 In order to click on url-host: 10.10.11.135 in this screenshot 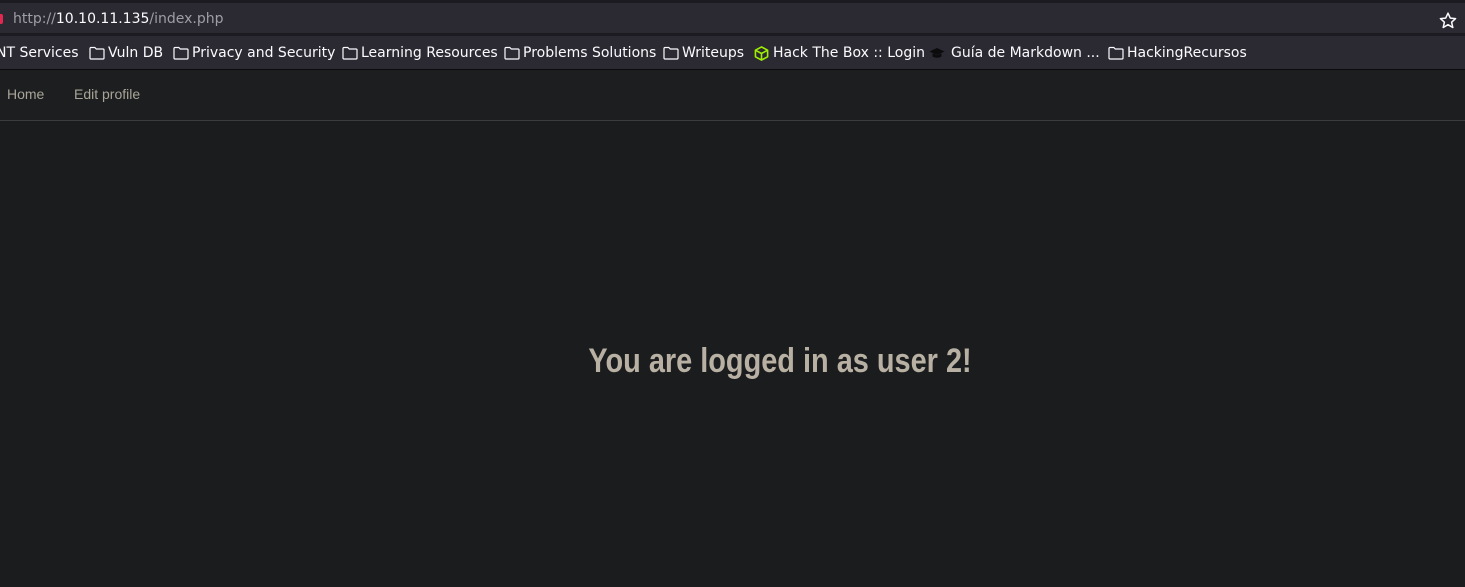, I will do `click(102, 19)`.